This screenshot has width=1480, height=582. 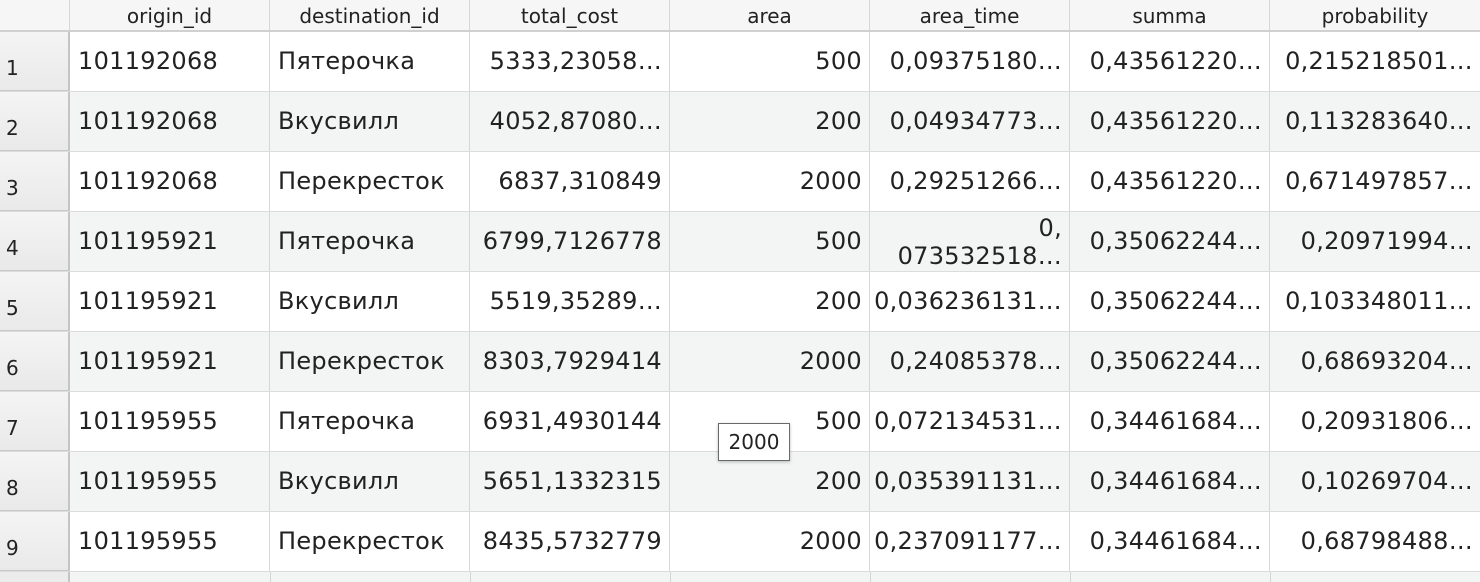 I want to click on row-header: 3, so click(x=35, y=181).